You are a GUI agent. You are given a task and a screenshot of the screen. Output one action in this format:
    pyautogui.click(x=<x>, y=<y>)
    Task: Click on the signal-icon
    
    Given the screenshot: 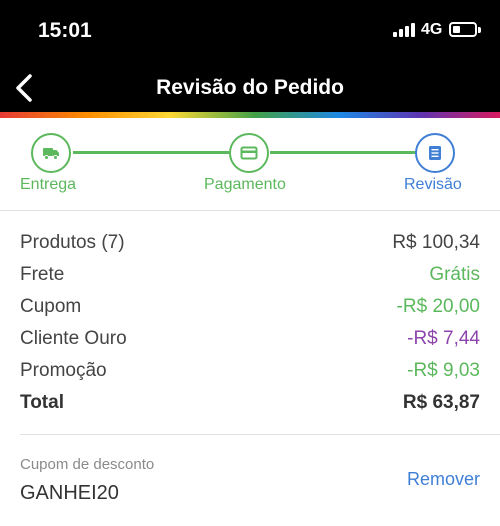 What is the action you would take?
    pyautogui.click(x=404, y=30)
    